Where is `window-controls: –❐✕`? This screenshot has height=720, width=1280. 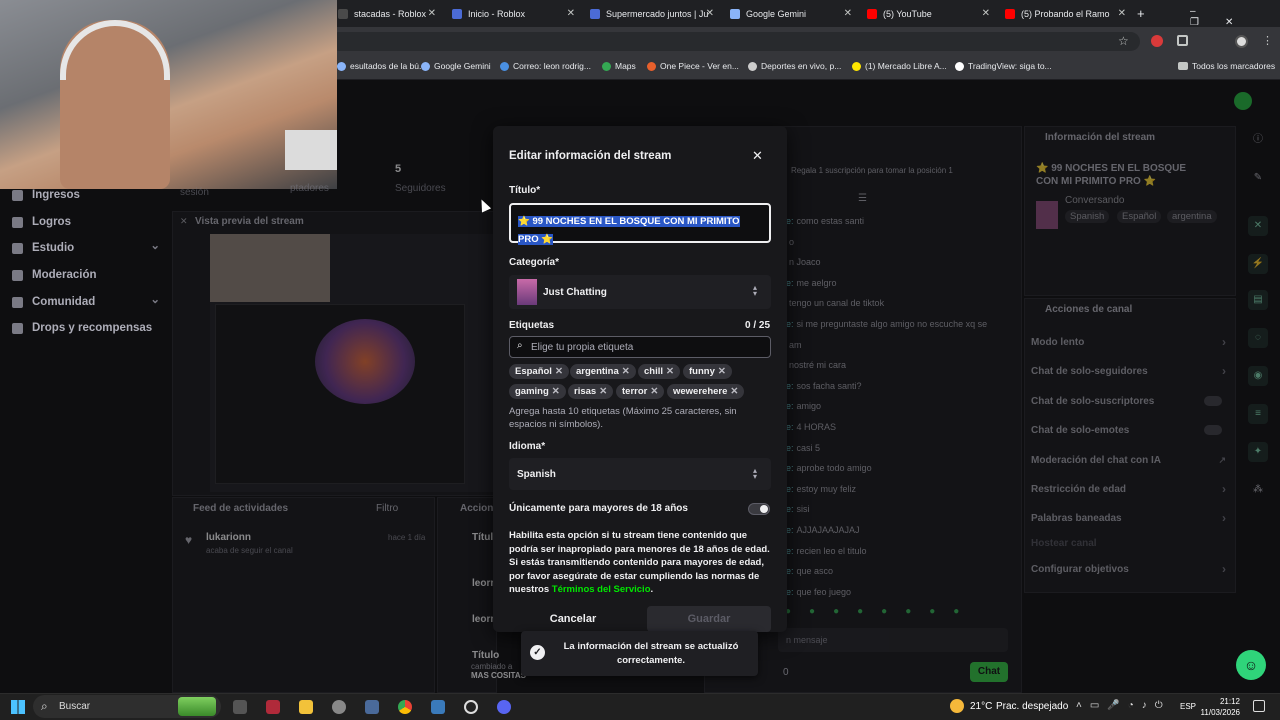 window-controls: –❐✕ is located at coordinates (1235, 17).